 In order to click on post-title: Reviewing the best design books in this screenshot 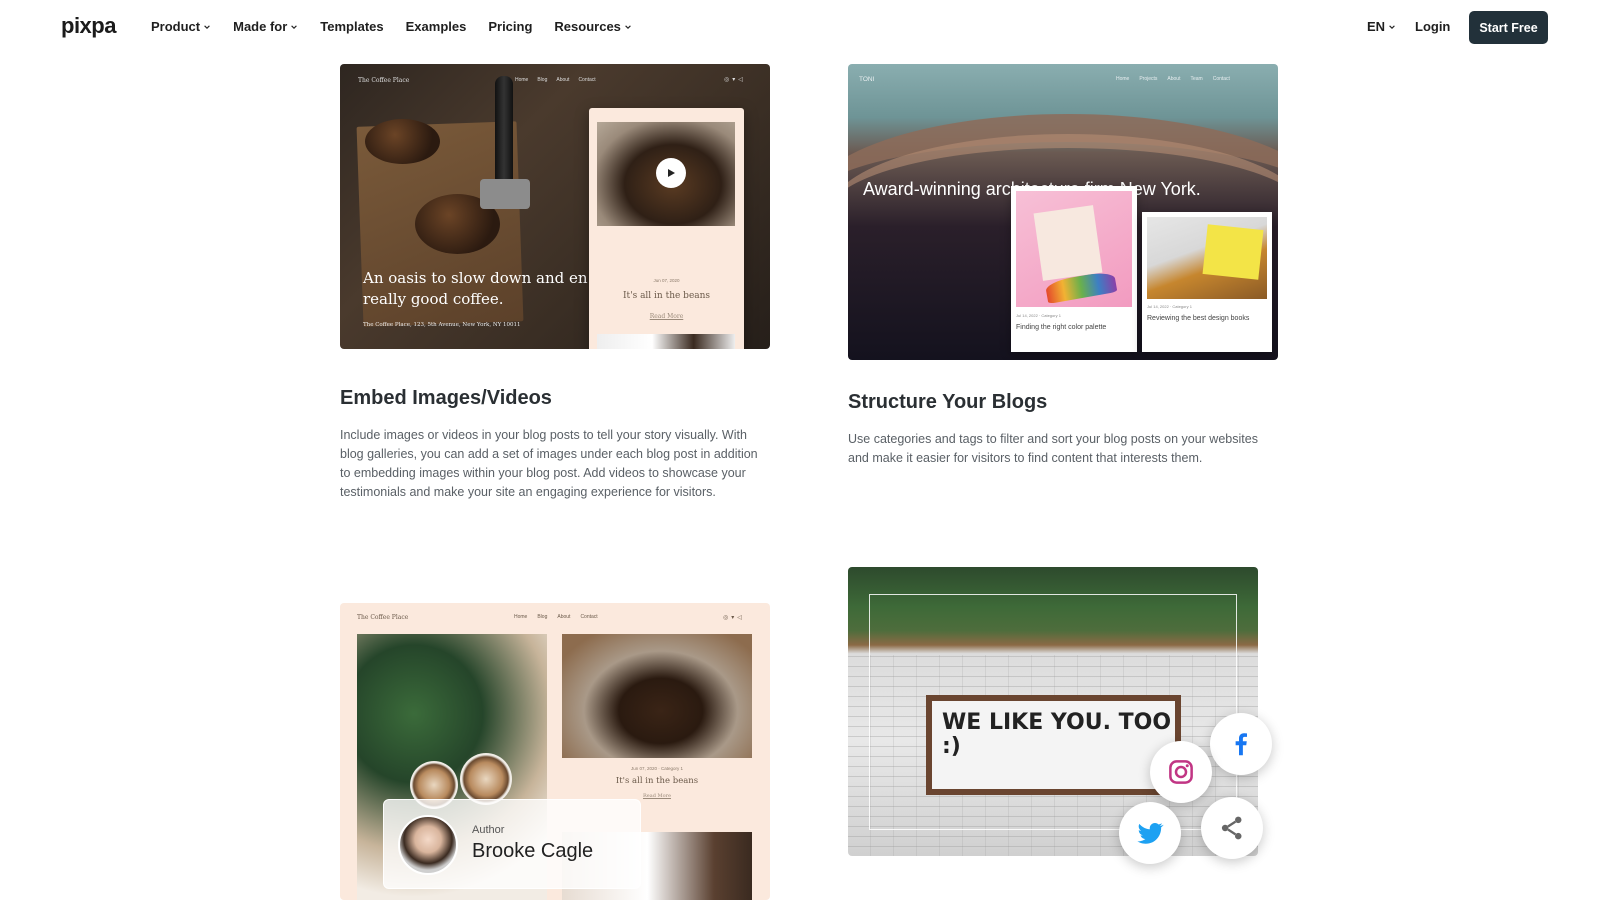, I will do `click(1198, 318)`.